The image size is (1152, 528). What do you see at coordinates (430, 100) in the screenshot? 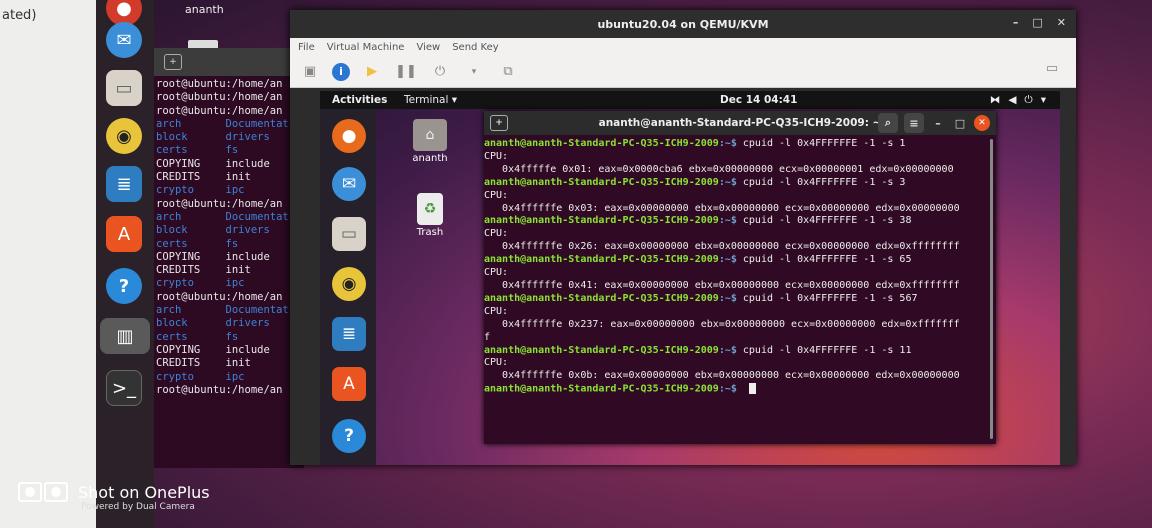
I see `terminal-app-menu: Terminal ▾` at bounding box center [430, 100].